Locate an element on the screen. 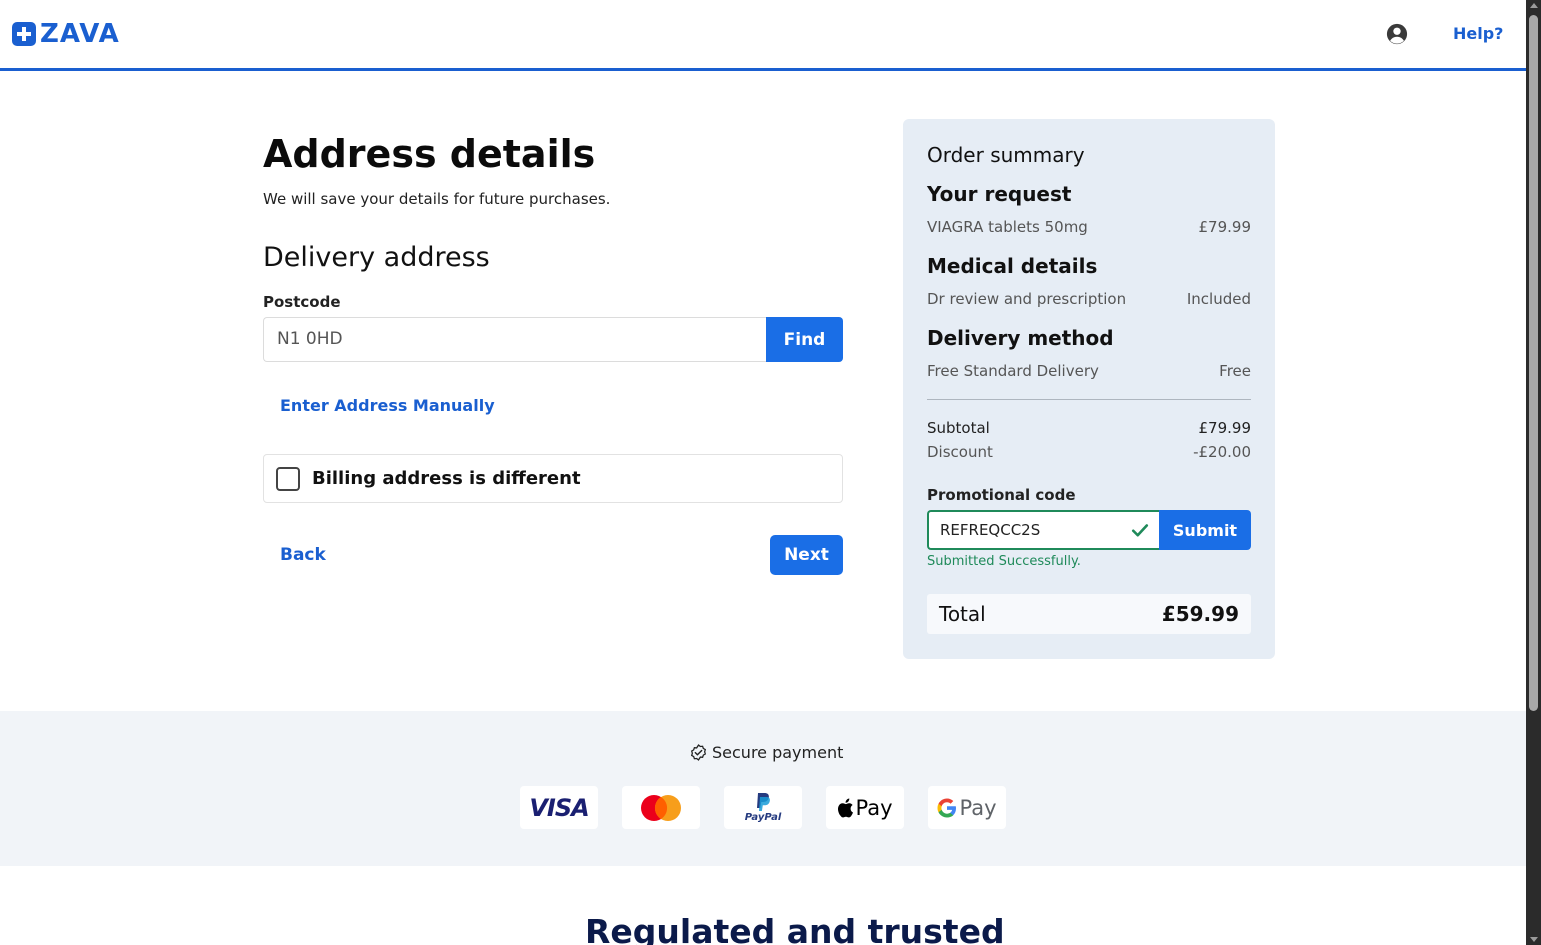 The height and width of the screenshot is (945, 1541). subtotal-label: Subtotal is located at coordinates (958, 428).